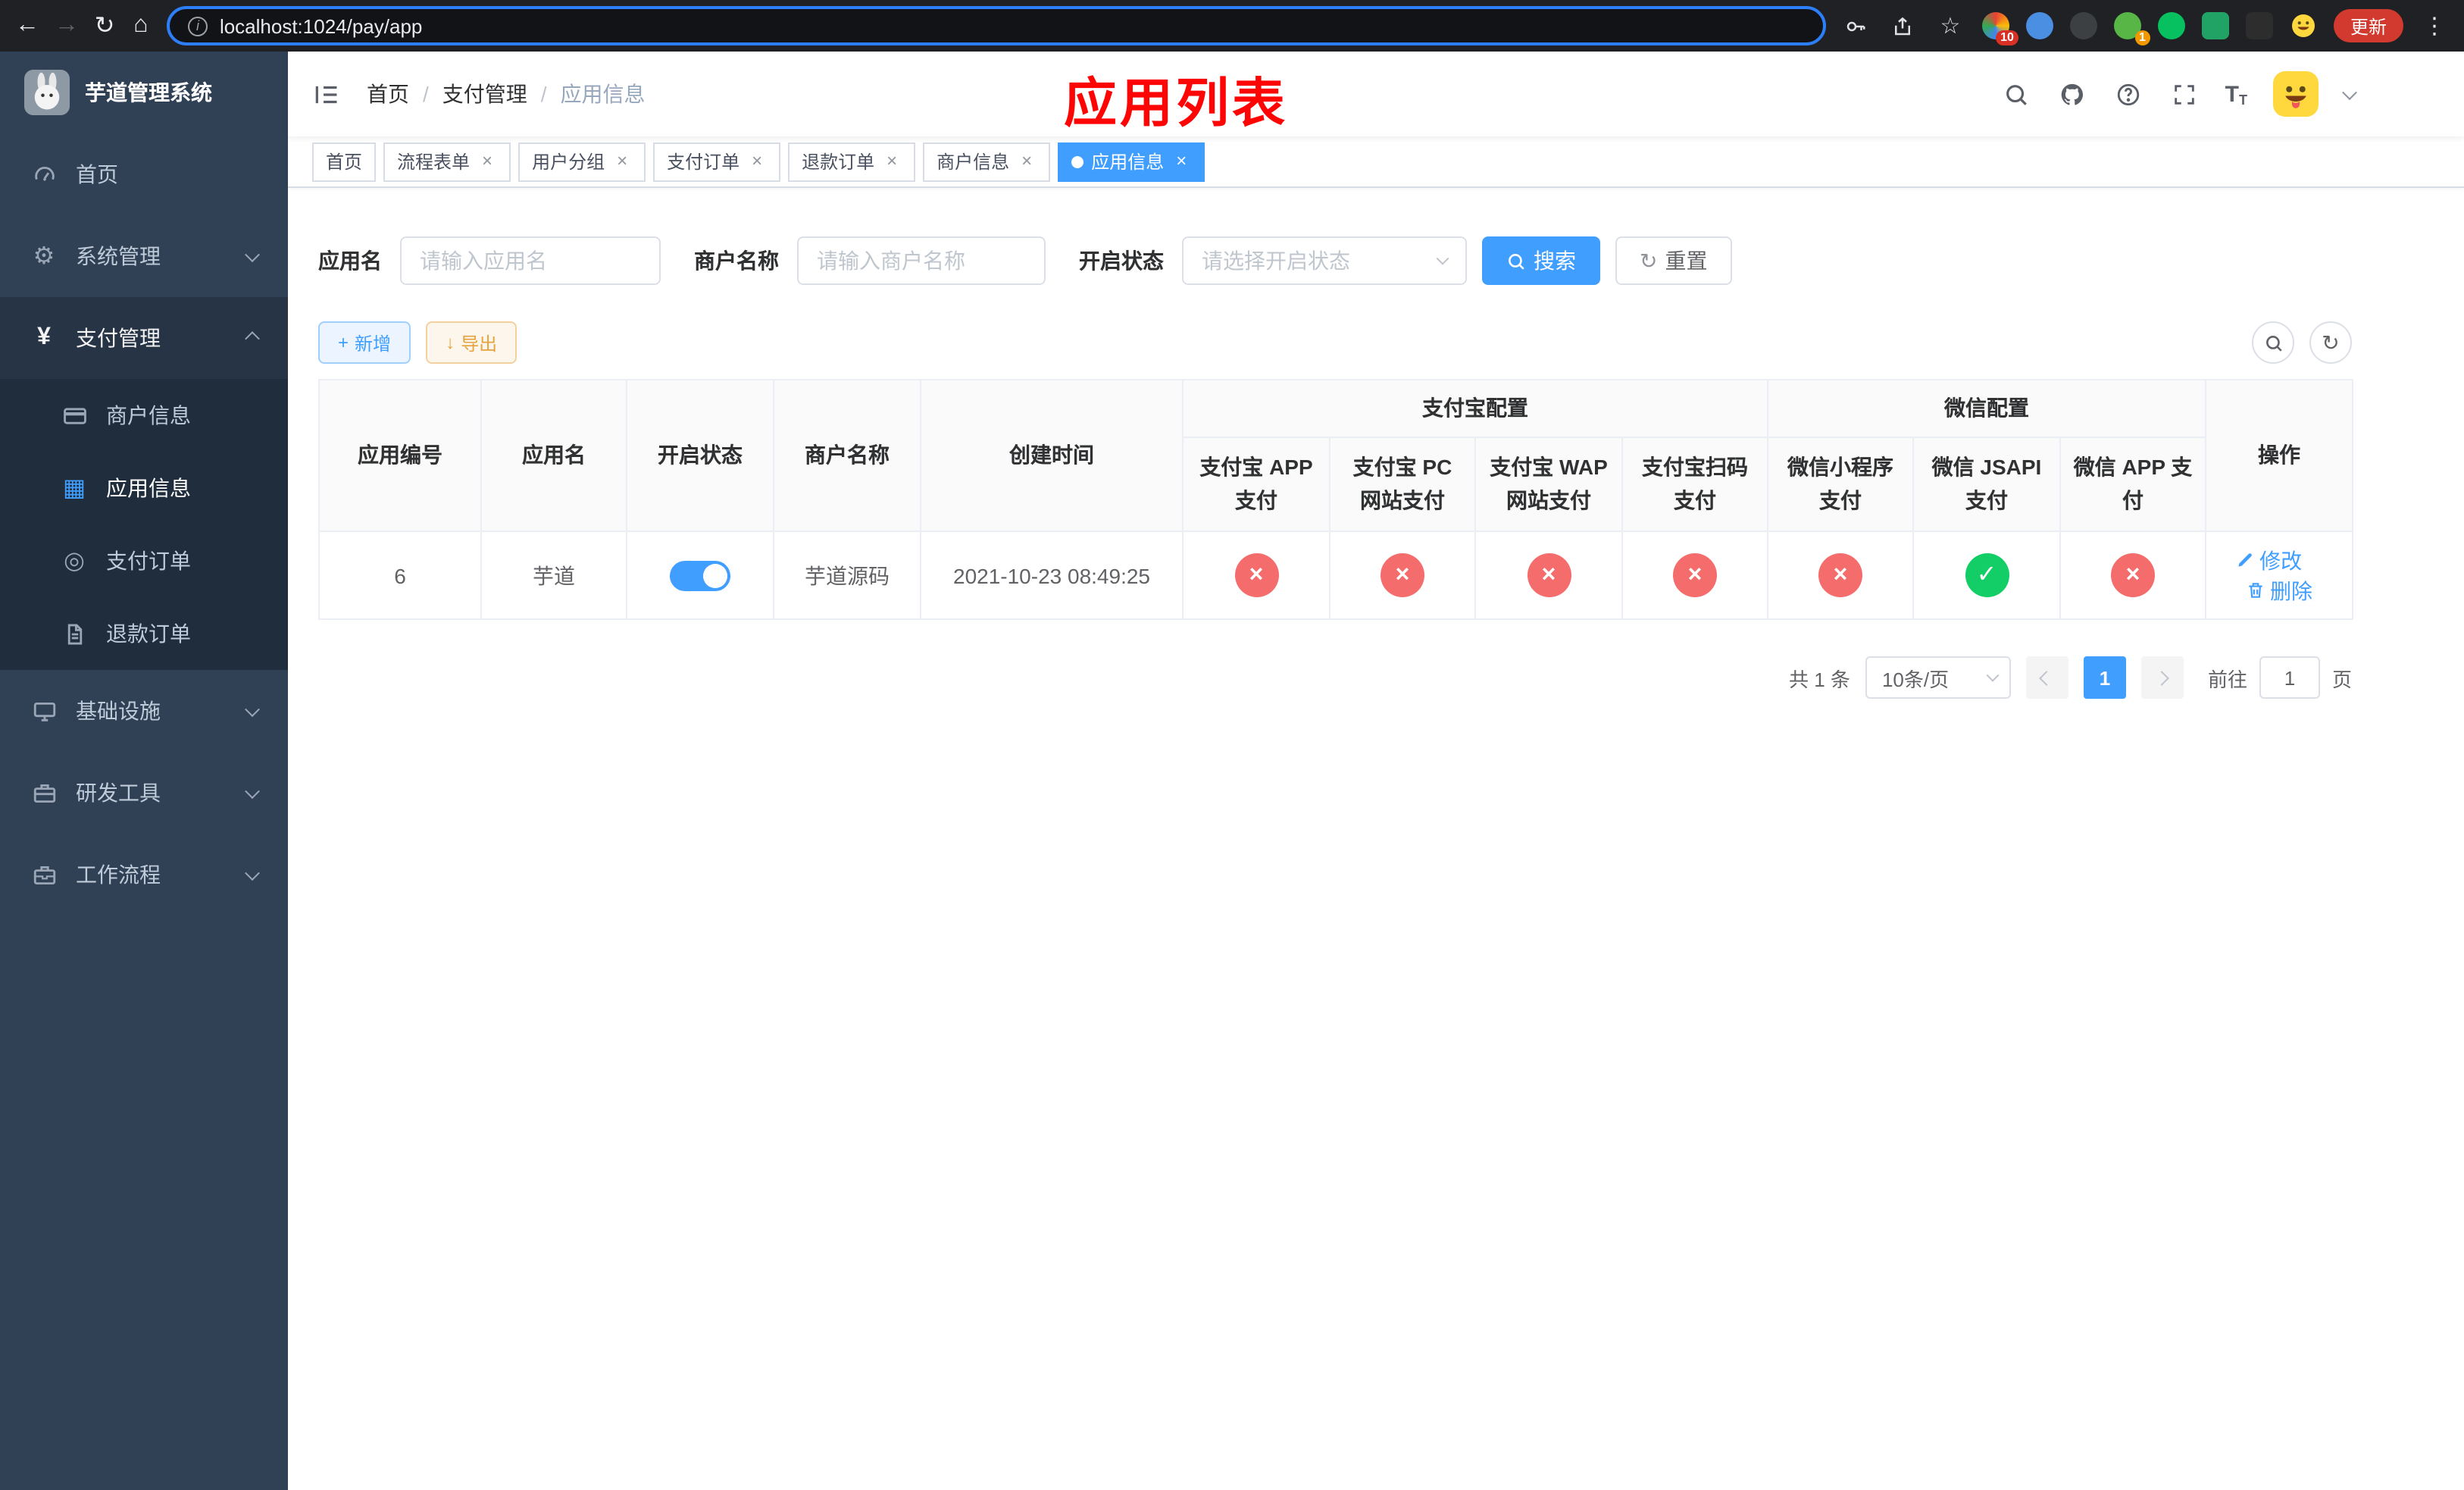 The width and height of the screenshot is (2464, 1490). What do you see at coordinates (144, 256) in the screenshot?
I see `sidebar-item-system: ⚙ 系统管理` at bounding box center [144, 256].